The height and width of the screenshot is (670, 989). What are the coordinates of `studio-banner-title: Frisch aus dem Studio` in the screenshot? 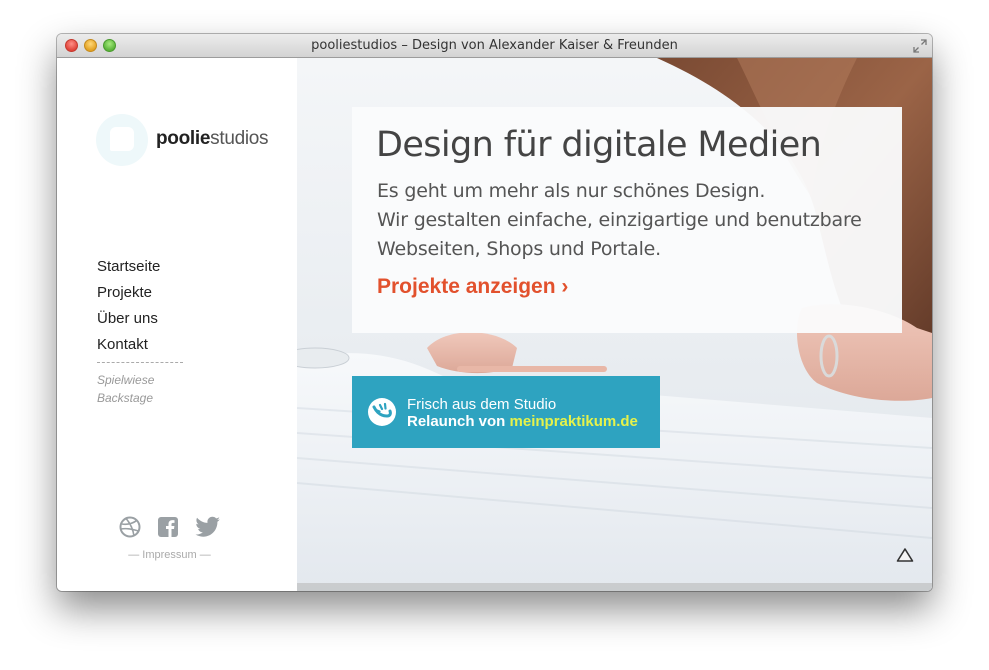 It's located at (482, 404).